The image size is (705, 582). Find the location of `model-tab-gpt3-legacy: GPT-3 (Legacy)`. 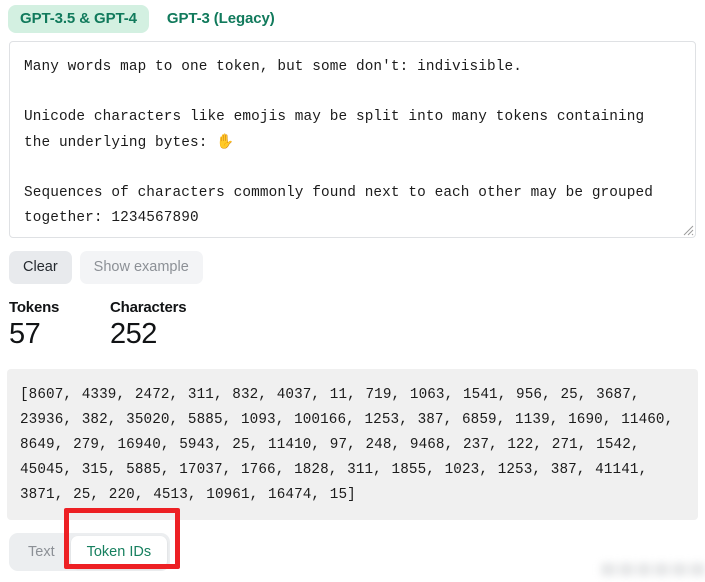

model-tab-gpt3-legacy: GPT-3 (Legacy) is located at coordinates (221, 19).